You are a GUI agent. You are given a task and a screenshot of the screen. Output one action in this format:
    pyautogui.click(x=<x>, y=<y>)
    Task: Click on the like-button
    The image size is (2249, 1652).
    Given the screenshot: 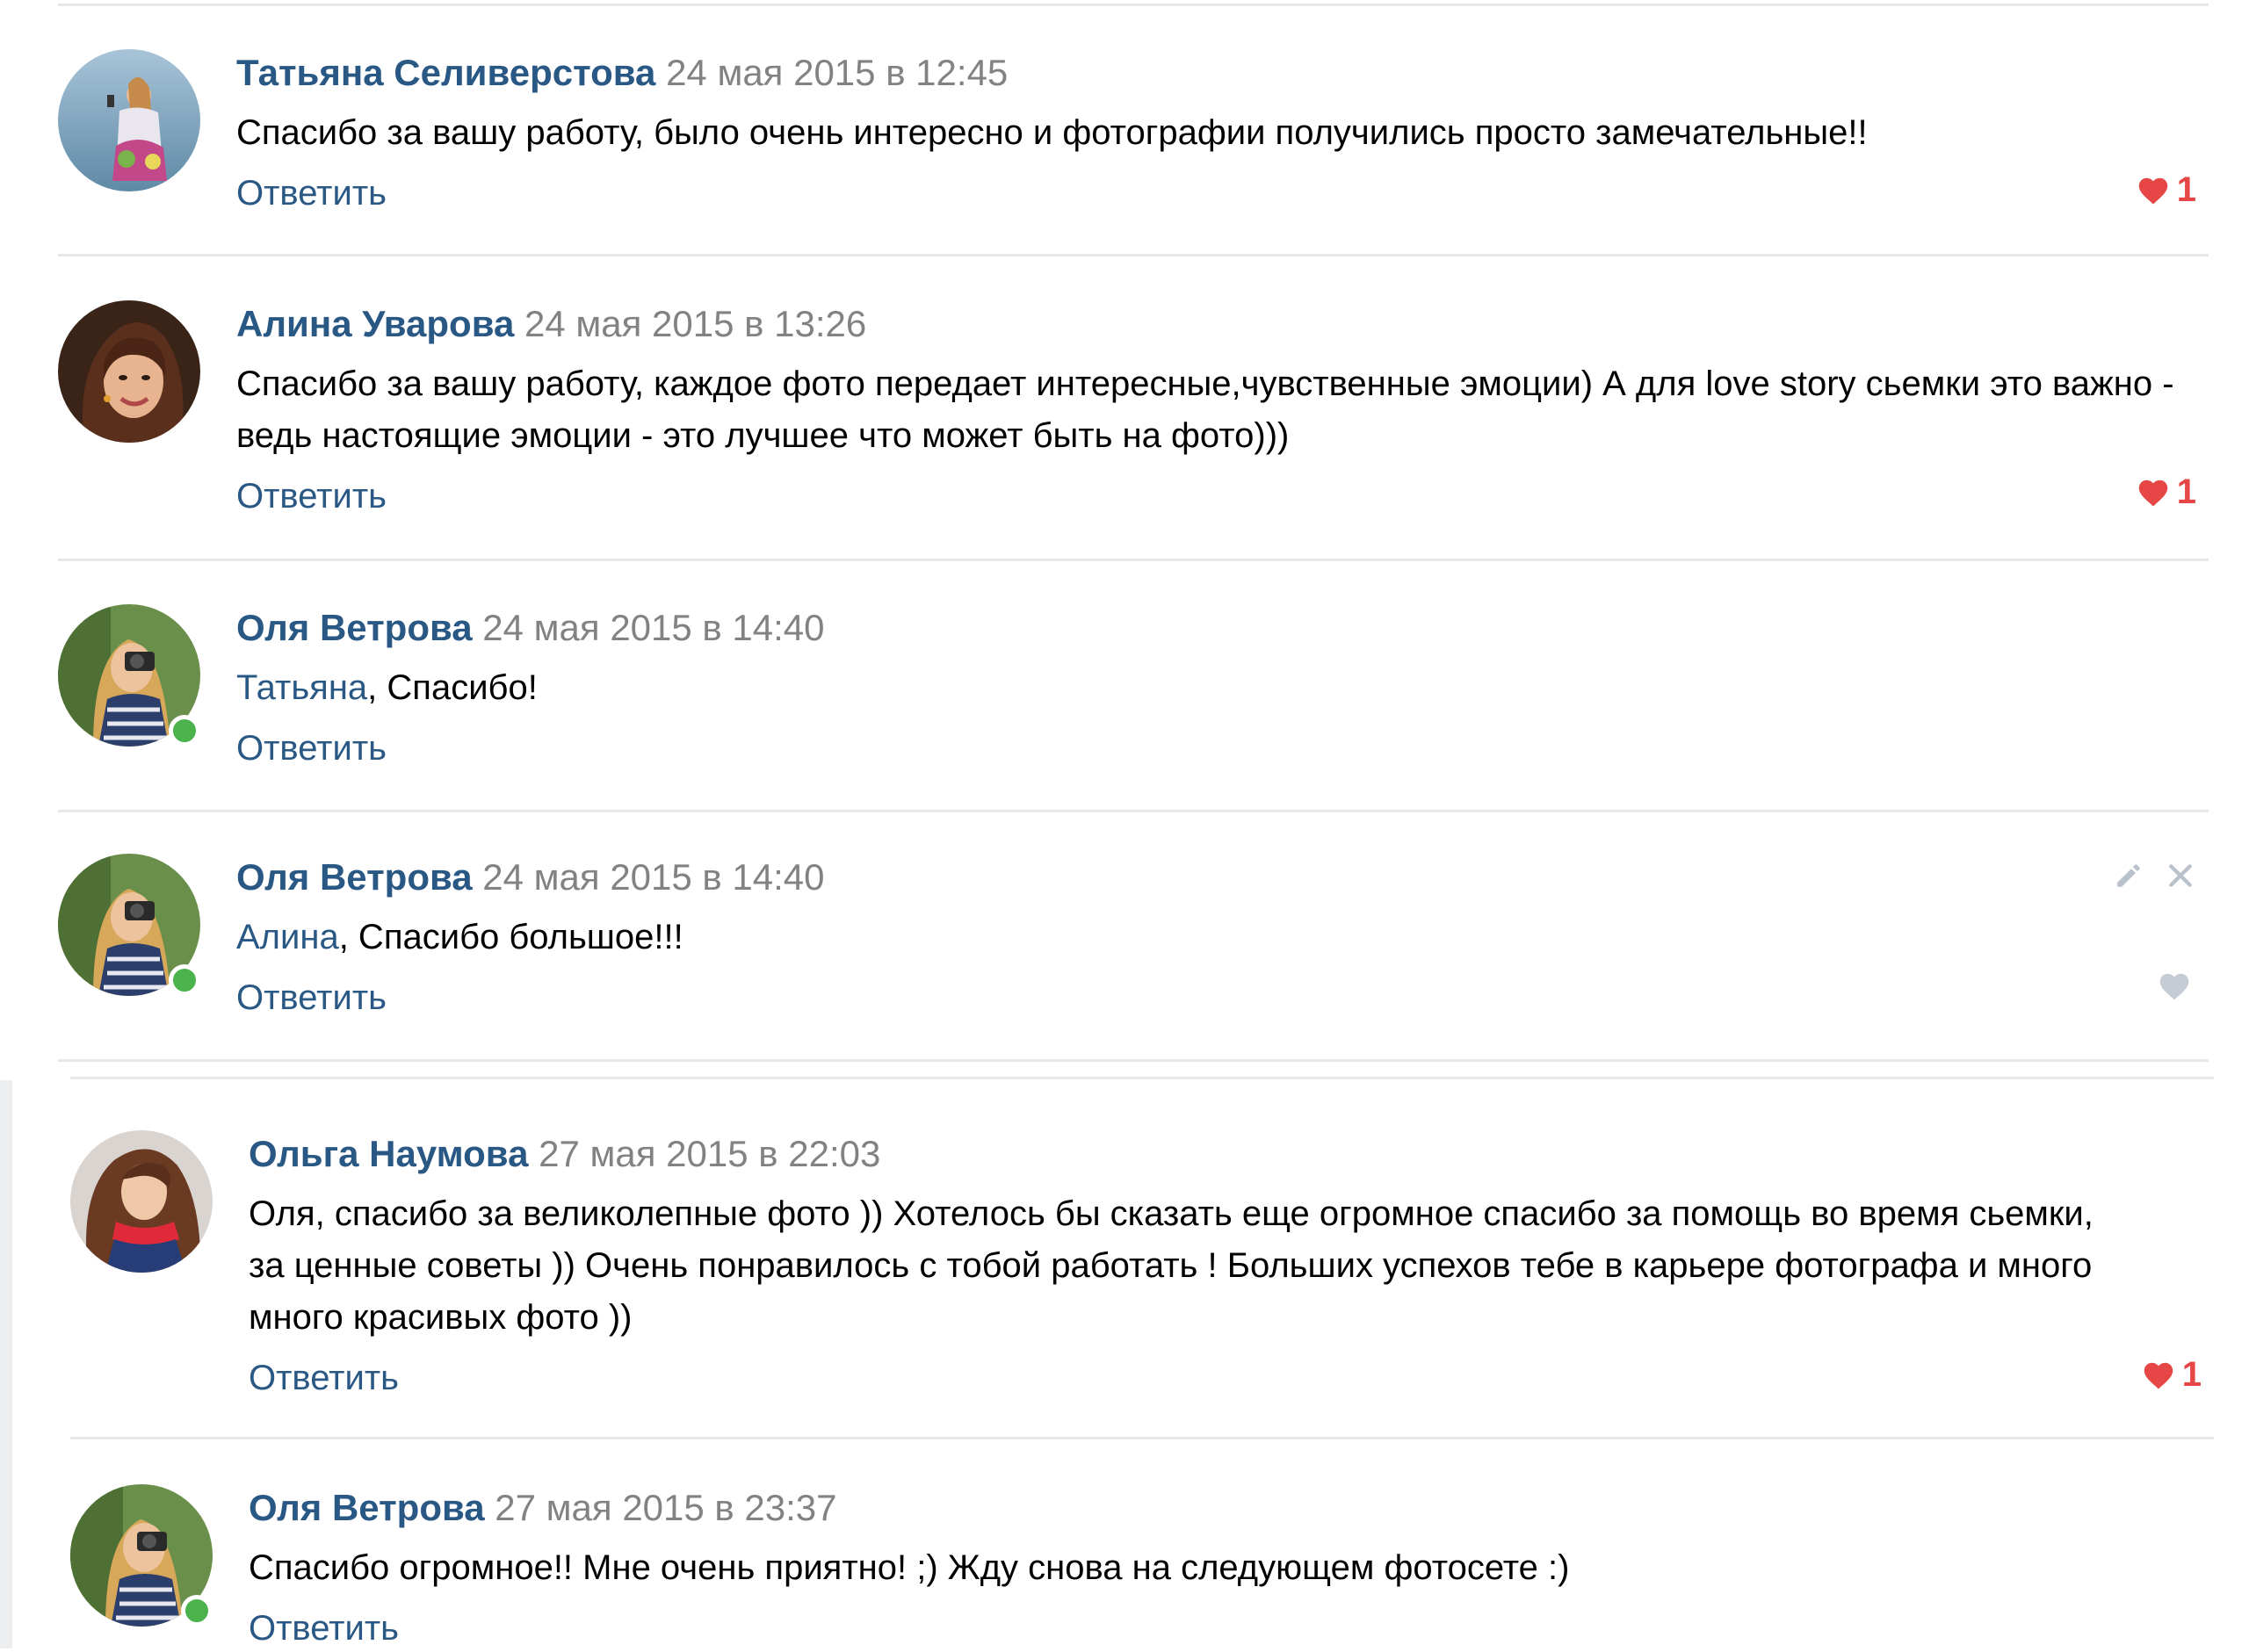 What is the action you would take?
    pyautogui.click(x=2174, y=986)
    